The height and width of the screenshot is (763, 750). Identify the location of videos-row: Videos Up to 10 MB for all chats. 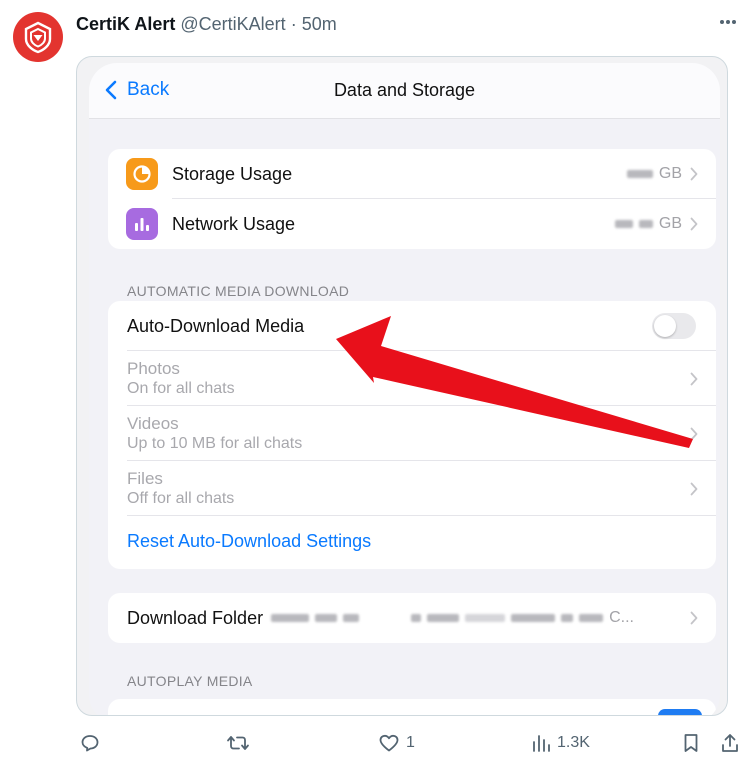
(412, 433).